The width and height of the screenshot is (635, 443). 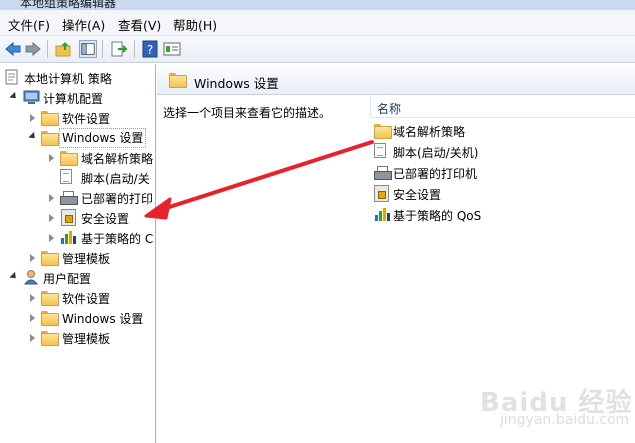 What do you see at coordinates (436, 153) in the screenshot?
I see `list-item-label: 脚本(启动/关机)` at bounding box center [436, 153].